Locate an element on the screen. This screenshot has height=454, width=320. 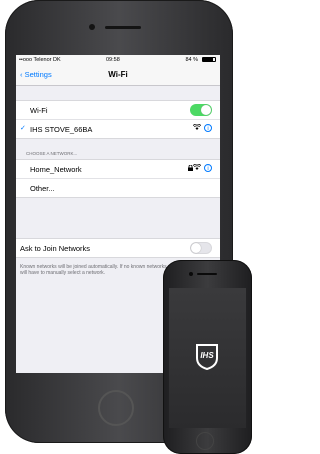
clock: 09:58 is located at coordinates (113, 60).